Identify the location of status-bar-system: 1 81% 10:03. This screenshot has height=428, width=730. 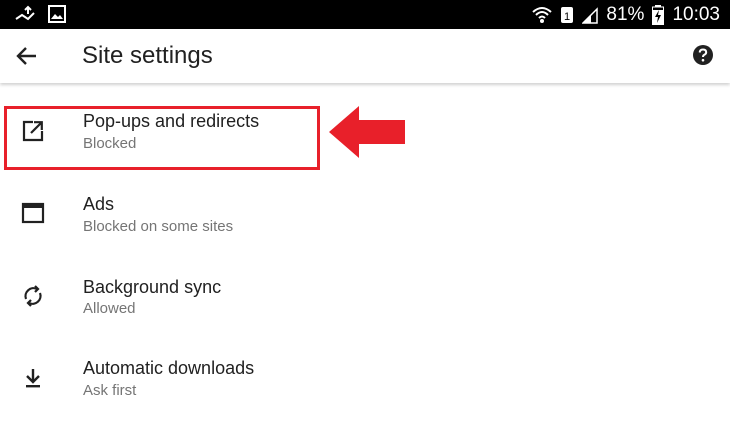
(626, 14).